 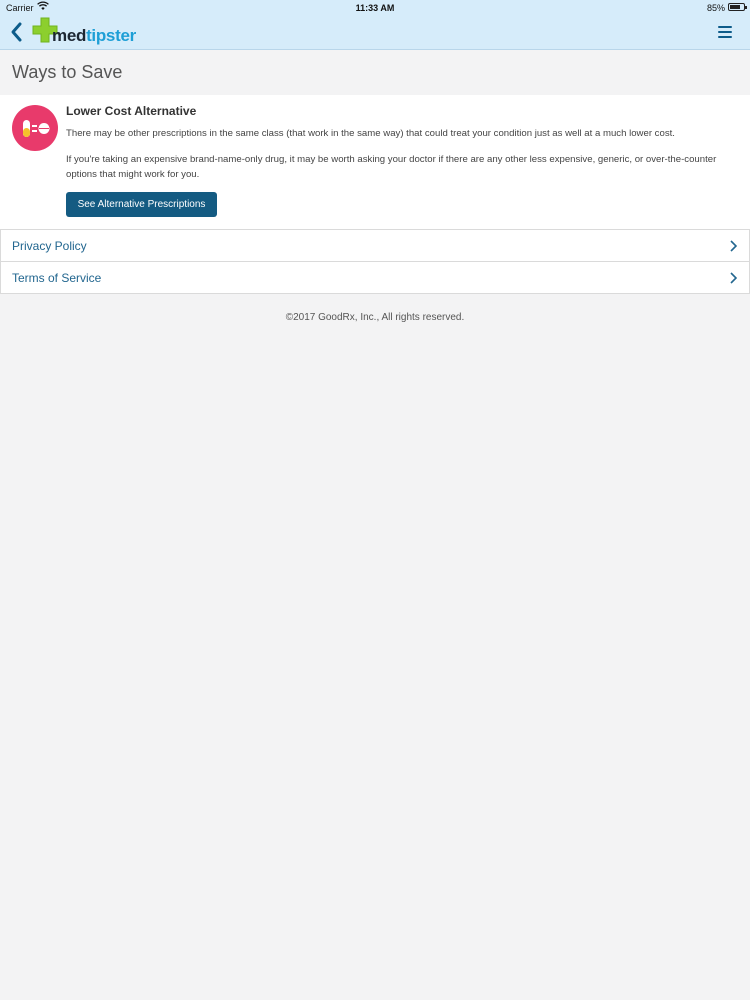 I want to click on terms-of-service-link: Terms of Service, so click(x=375, y=278).